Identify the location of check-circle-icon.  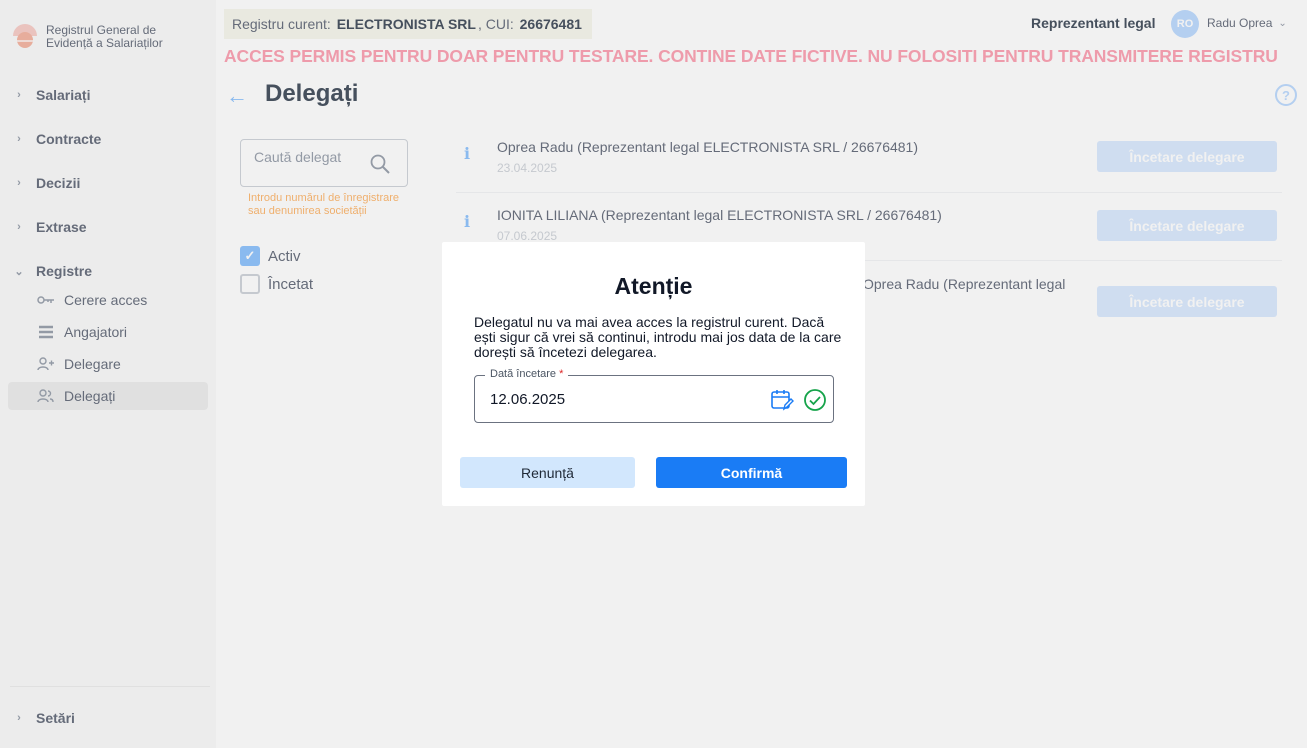
(815, 402).